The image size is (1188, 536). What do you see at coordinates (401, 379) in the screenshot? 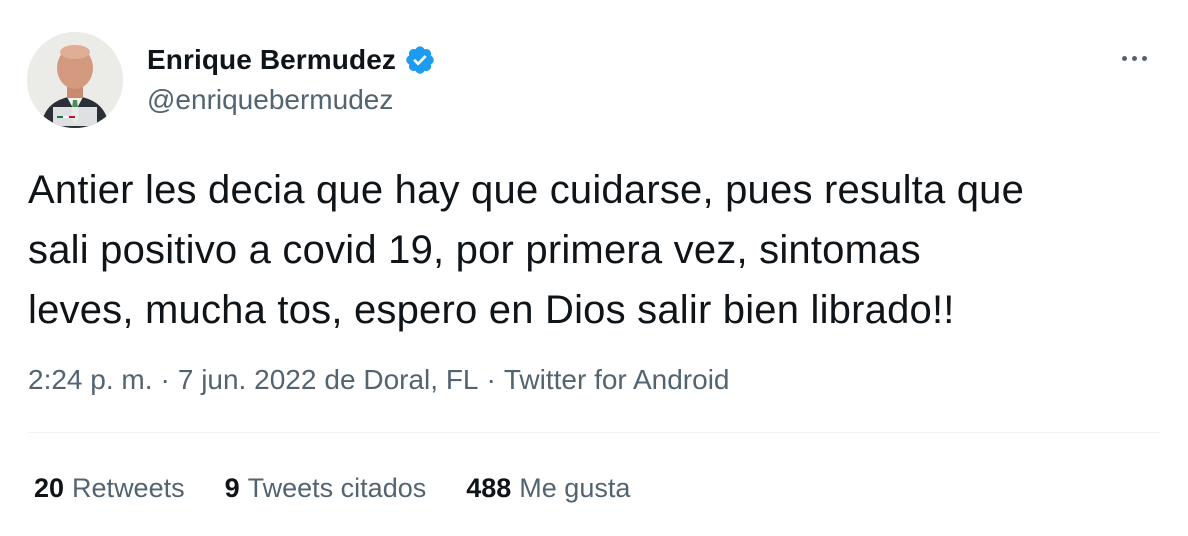
I see `tweet-location: de Doral, FL` at bounding box center [401, 379].